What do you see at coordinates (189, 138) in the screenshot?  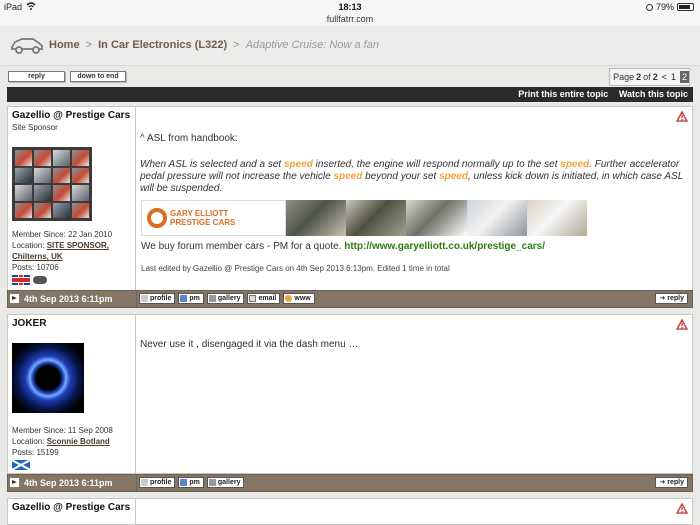 I see `post-intro: ^ ASL from handbook:` at bounding box center [189, 138].